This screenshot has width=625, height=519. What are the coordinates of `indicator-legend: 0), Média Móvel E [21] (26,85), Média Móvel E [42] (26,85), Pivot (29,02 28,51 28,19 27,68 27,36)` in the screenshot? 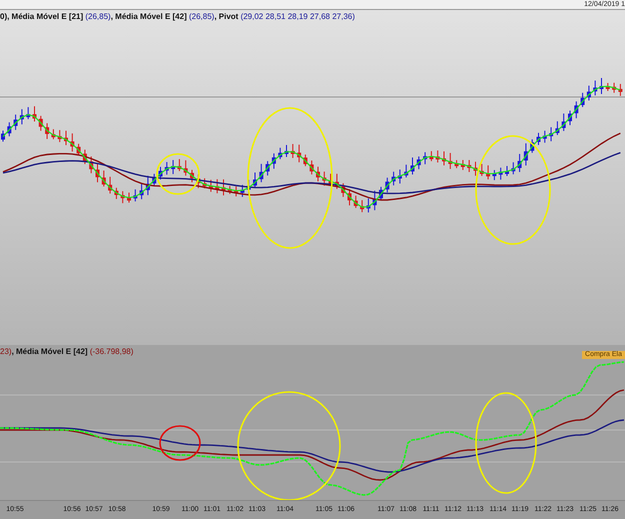 It's located at (177, 17).